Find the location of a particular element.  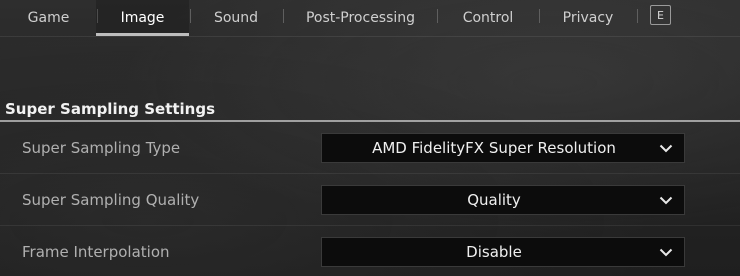

setting-label: Super Sampling Quality is located at coordinates (111, 200).